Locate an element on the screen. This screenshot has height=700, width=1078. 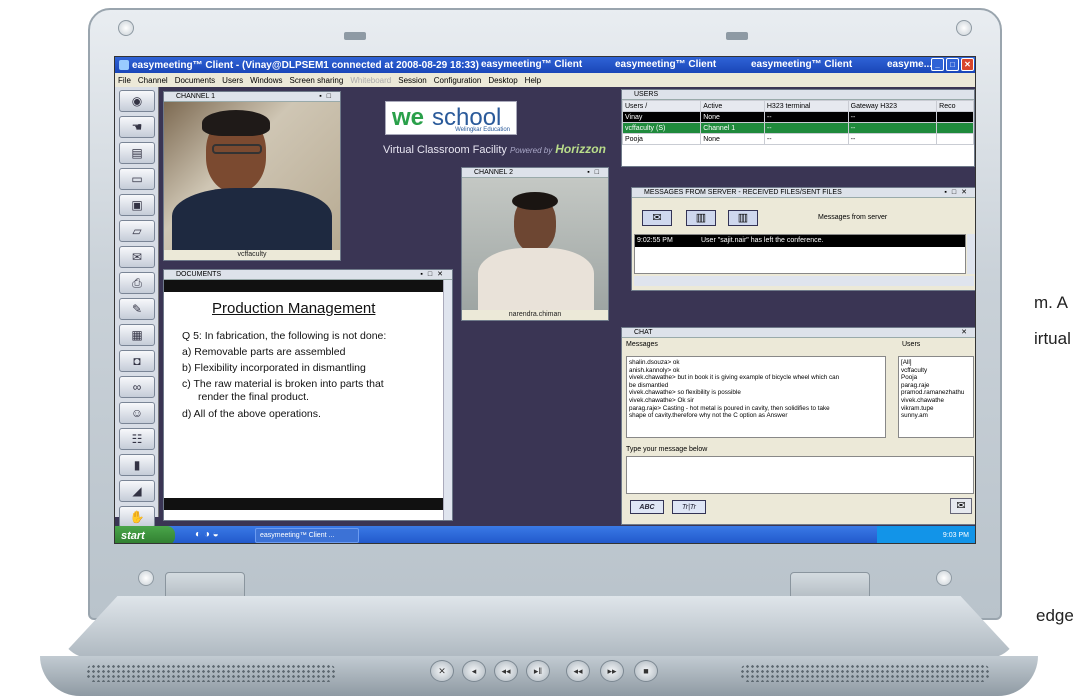
doc-bottom-bar is located at coordinates (304, 504).